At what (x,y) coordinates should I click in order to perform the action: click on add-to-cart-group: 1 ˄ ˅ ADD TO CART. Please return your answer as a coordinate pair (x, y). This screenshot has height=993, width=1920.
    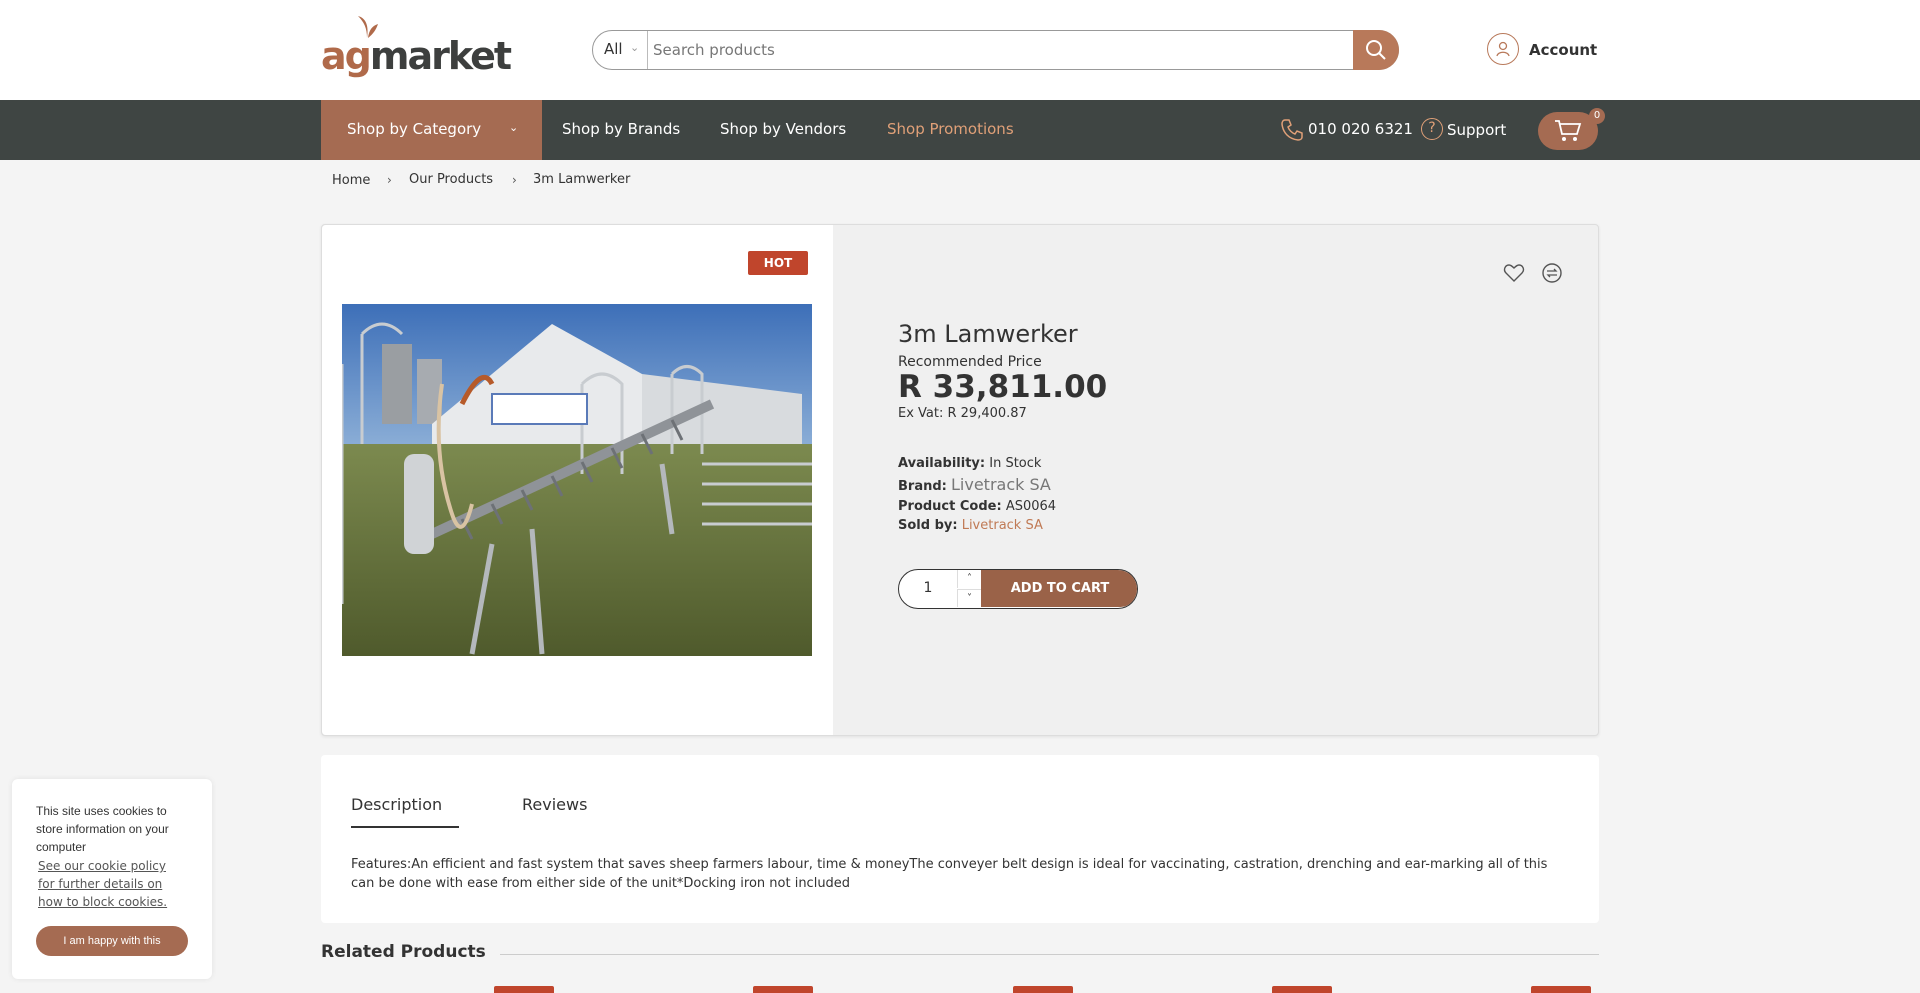
    Looking at the image, I should click on (1018, 589).